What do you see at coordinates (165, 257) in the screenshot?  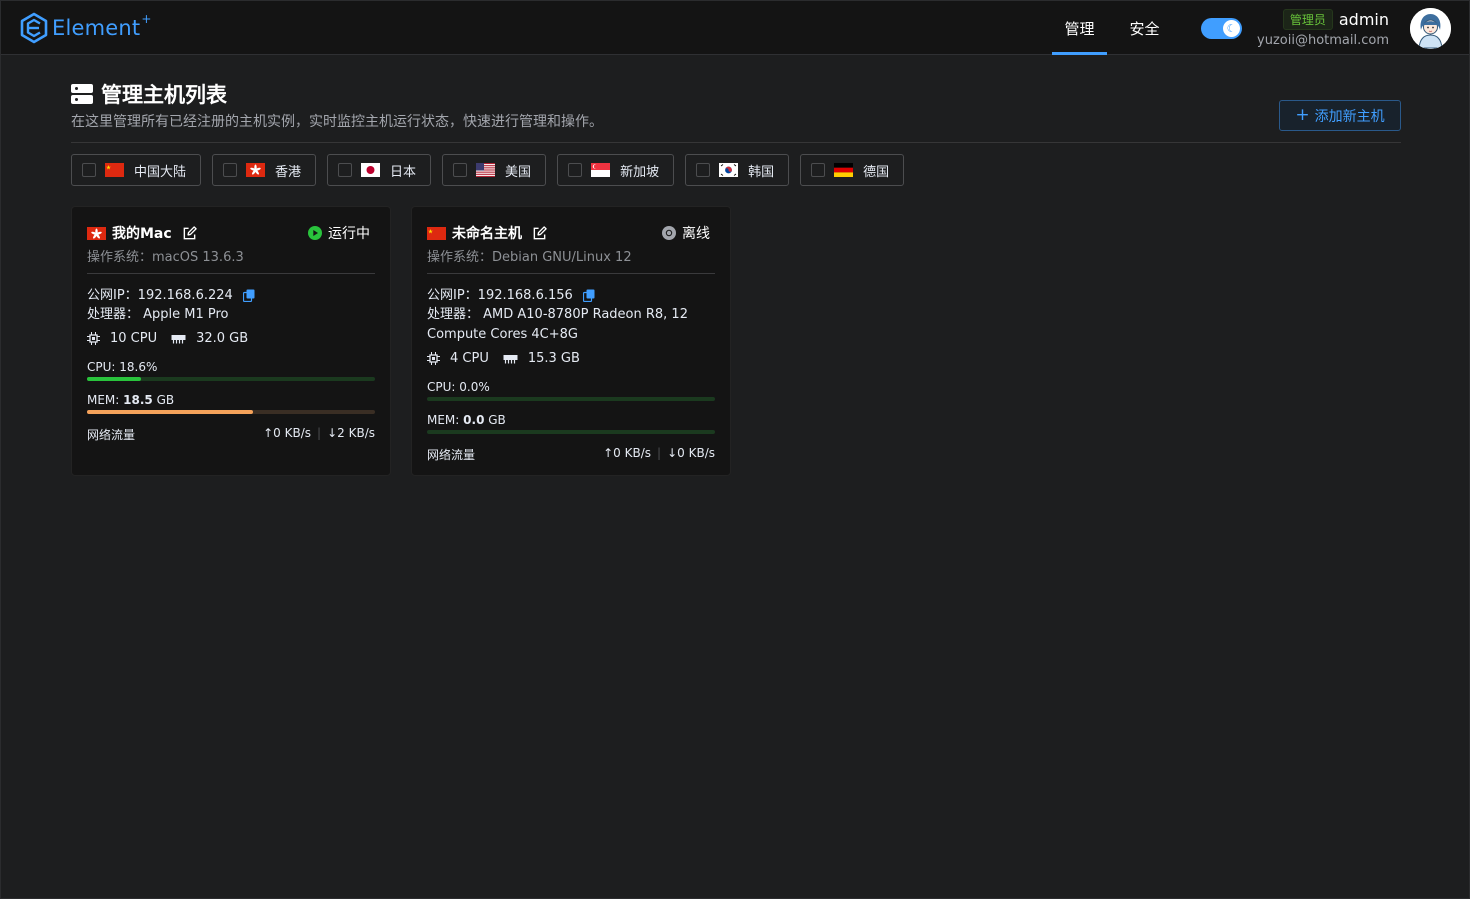 I see `os-info: 操作系统：macOS 13.6.3` at bounding box center [165, 257].